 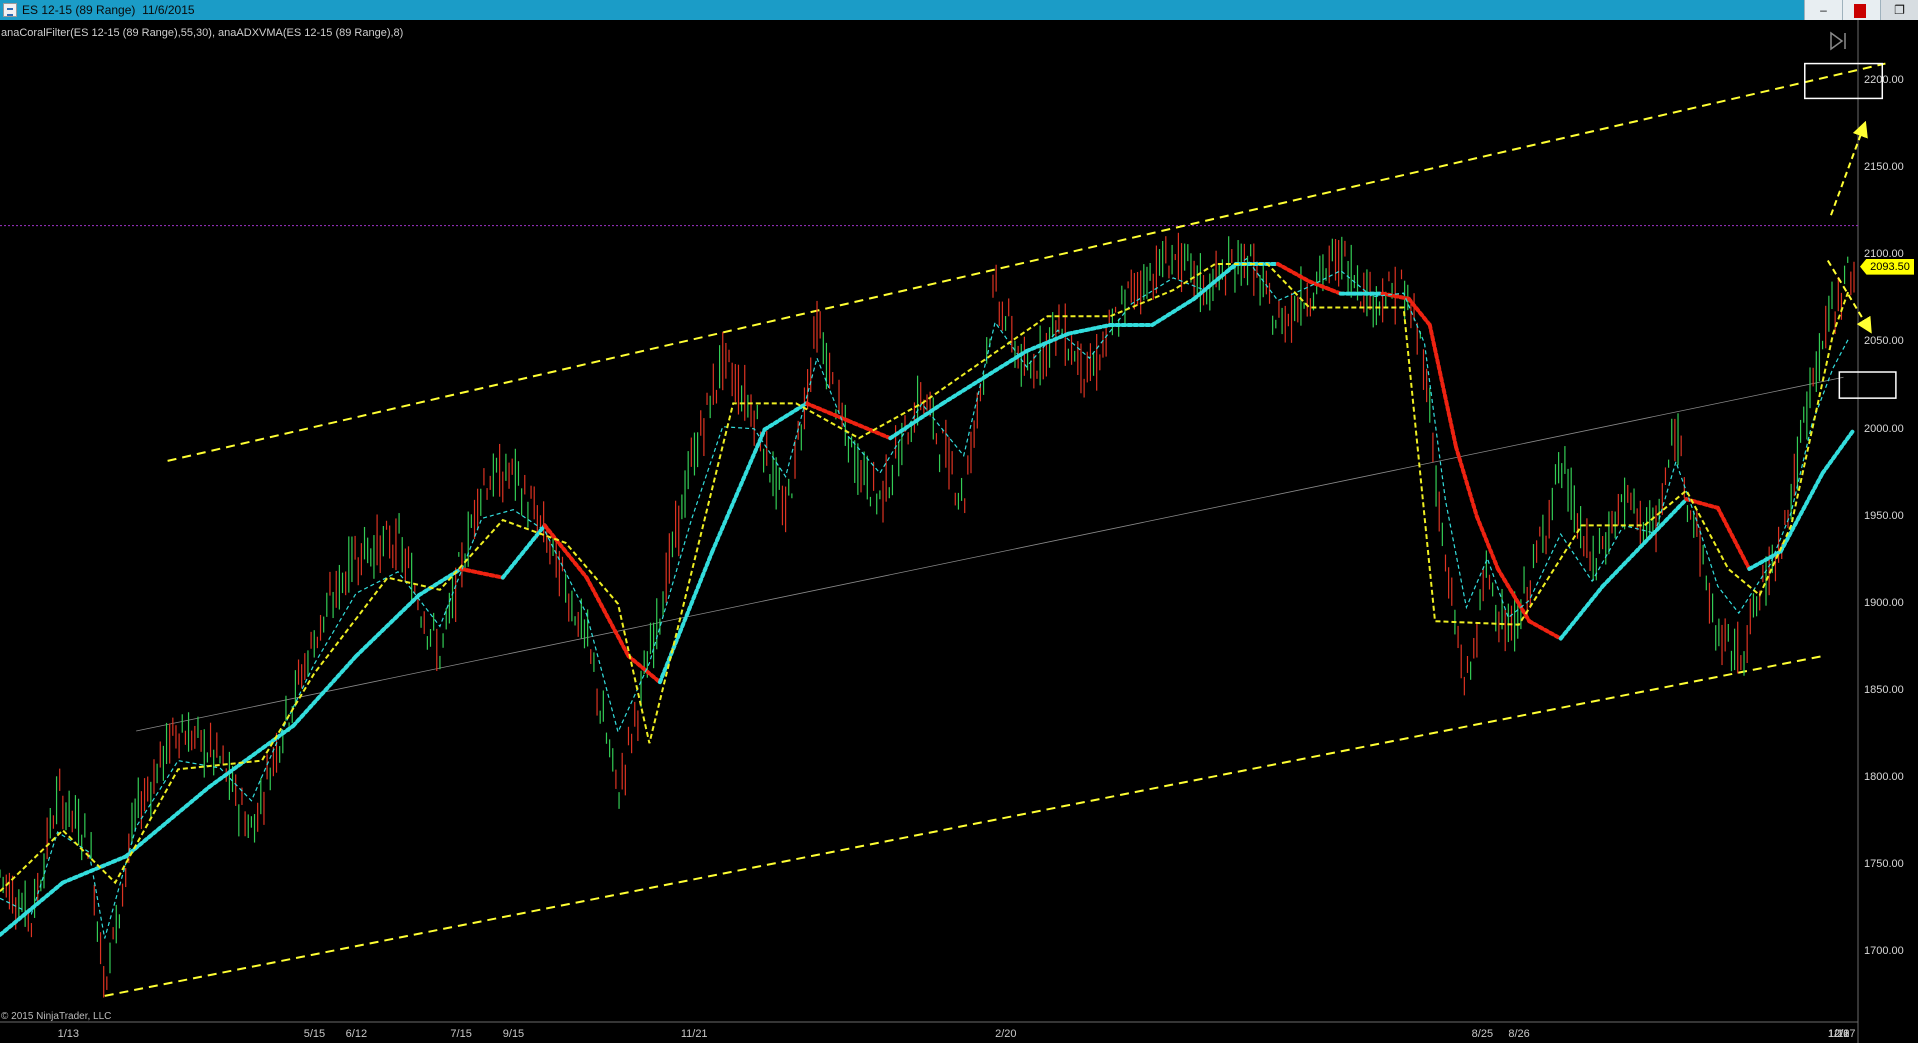 I want to click on minimize-button: –, so click(x=1823, y=10).